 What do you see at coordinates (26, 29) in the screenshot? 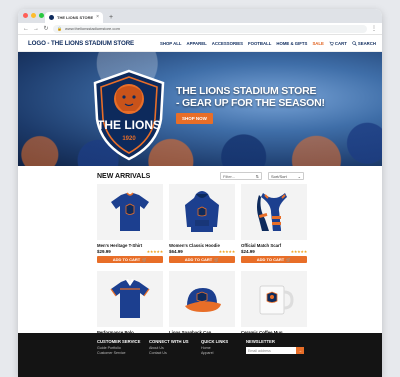
I see `back-button: ←` at bounding box center [26, 29].